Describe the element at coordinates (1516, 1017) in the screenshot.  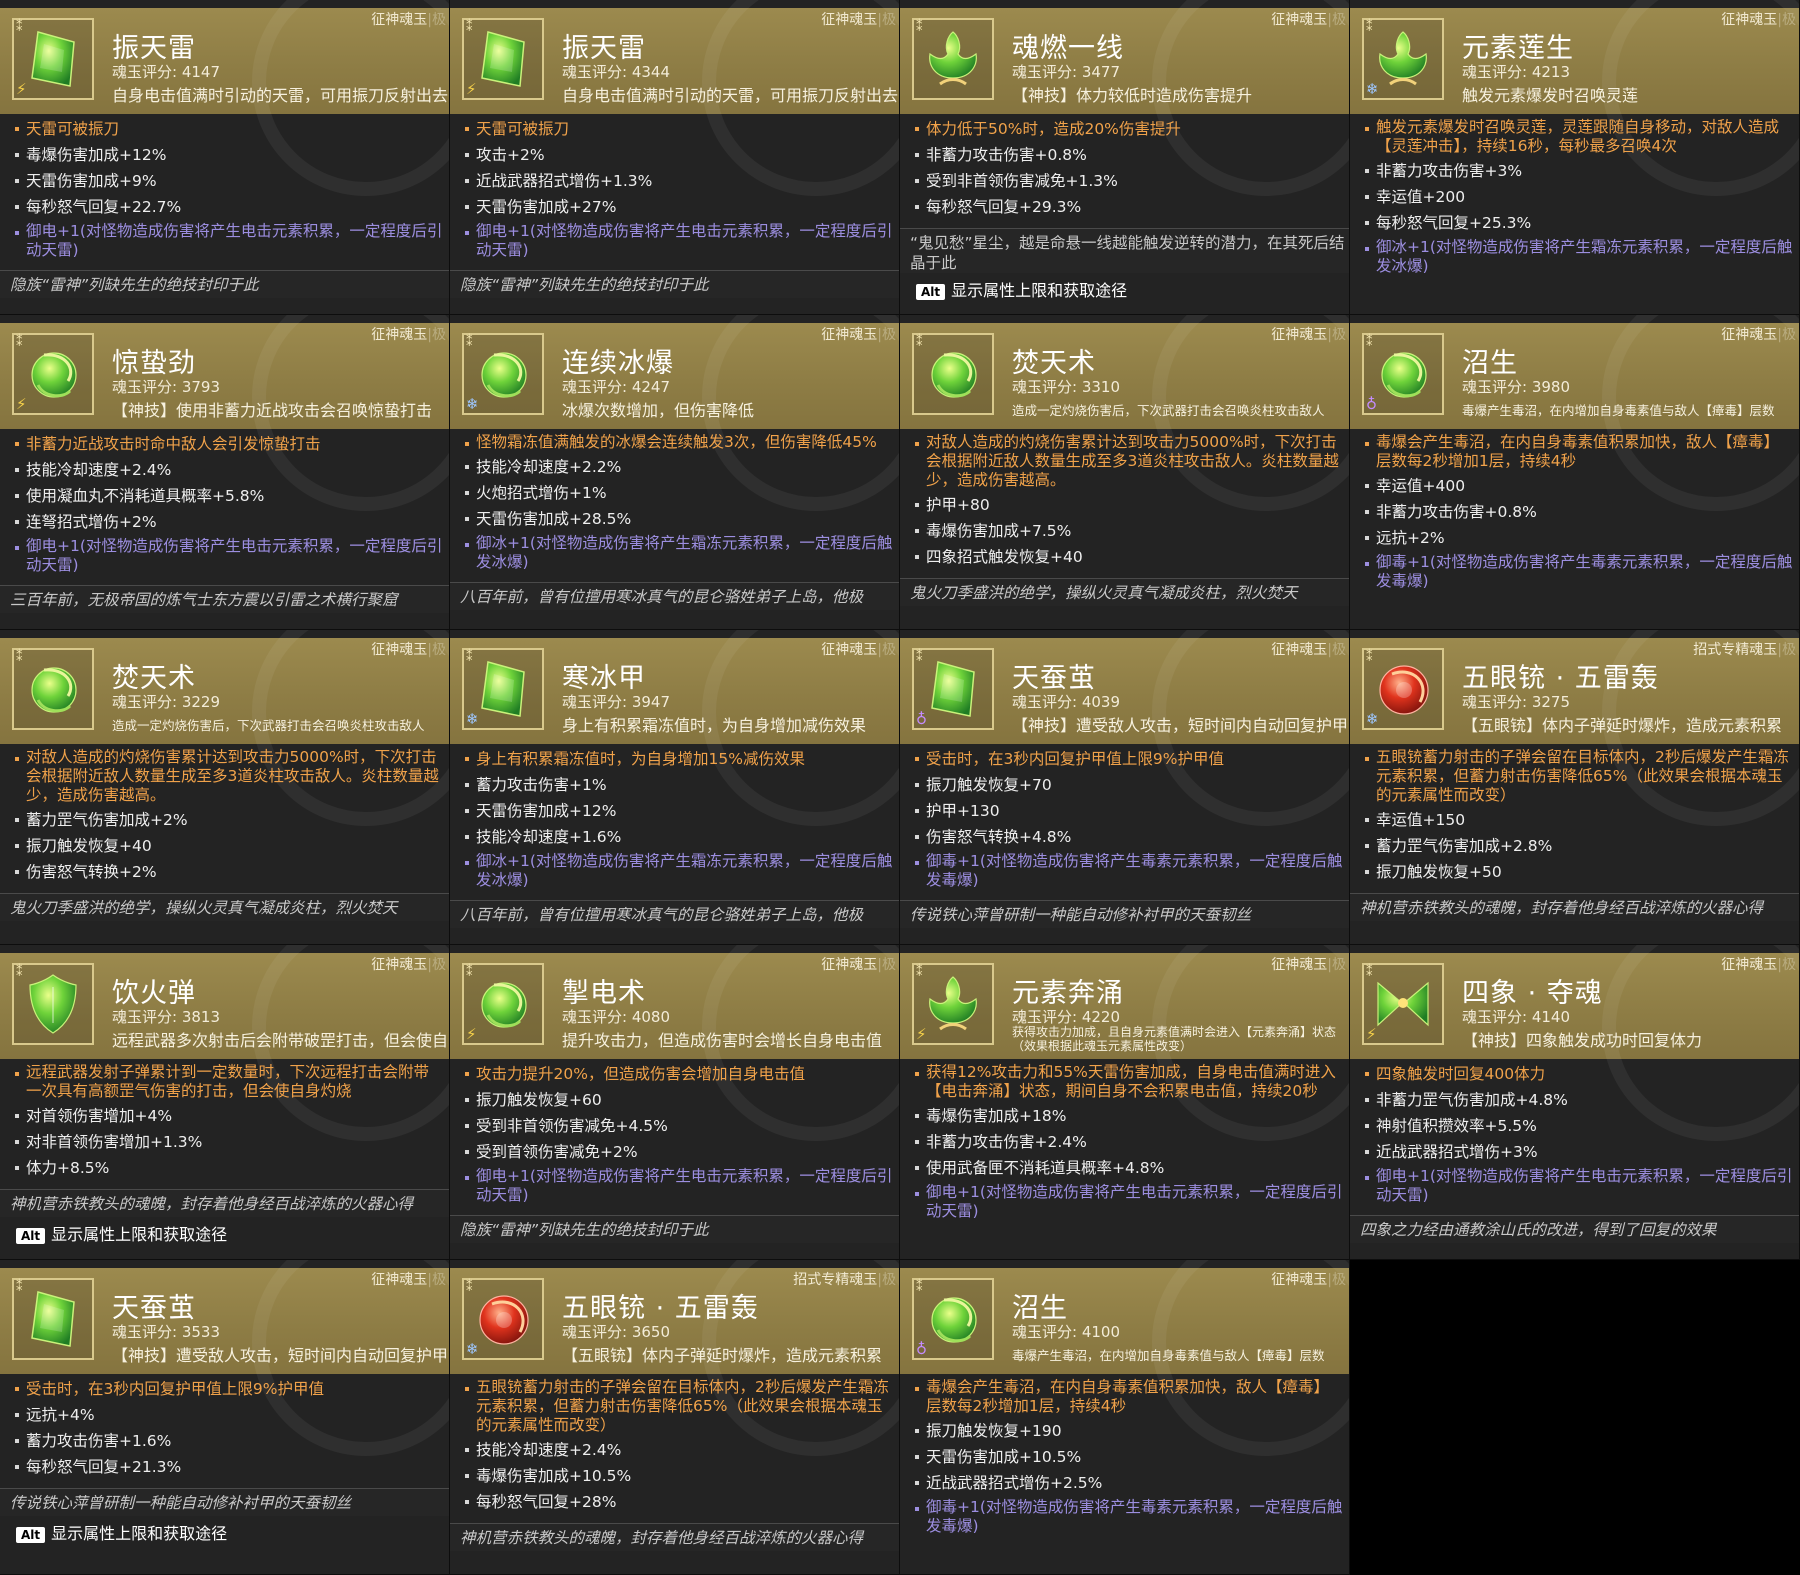
I see `jade-score: 魂玉评分: 4140` at that location.